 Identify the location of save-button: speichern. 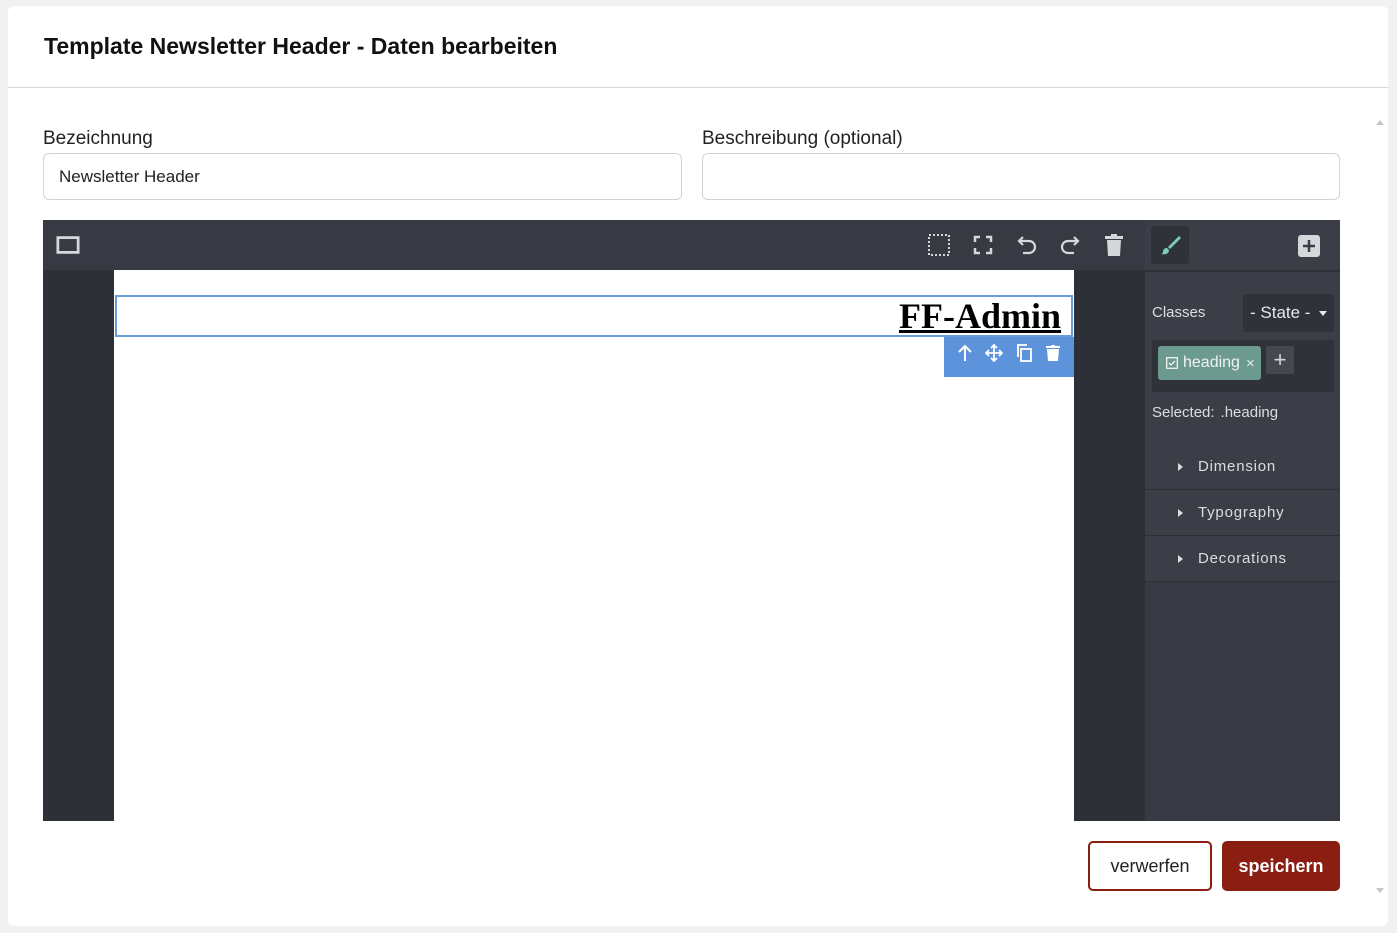
(1281, 866).